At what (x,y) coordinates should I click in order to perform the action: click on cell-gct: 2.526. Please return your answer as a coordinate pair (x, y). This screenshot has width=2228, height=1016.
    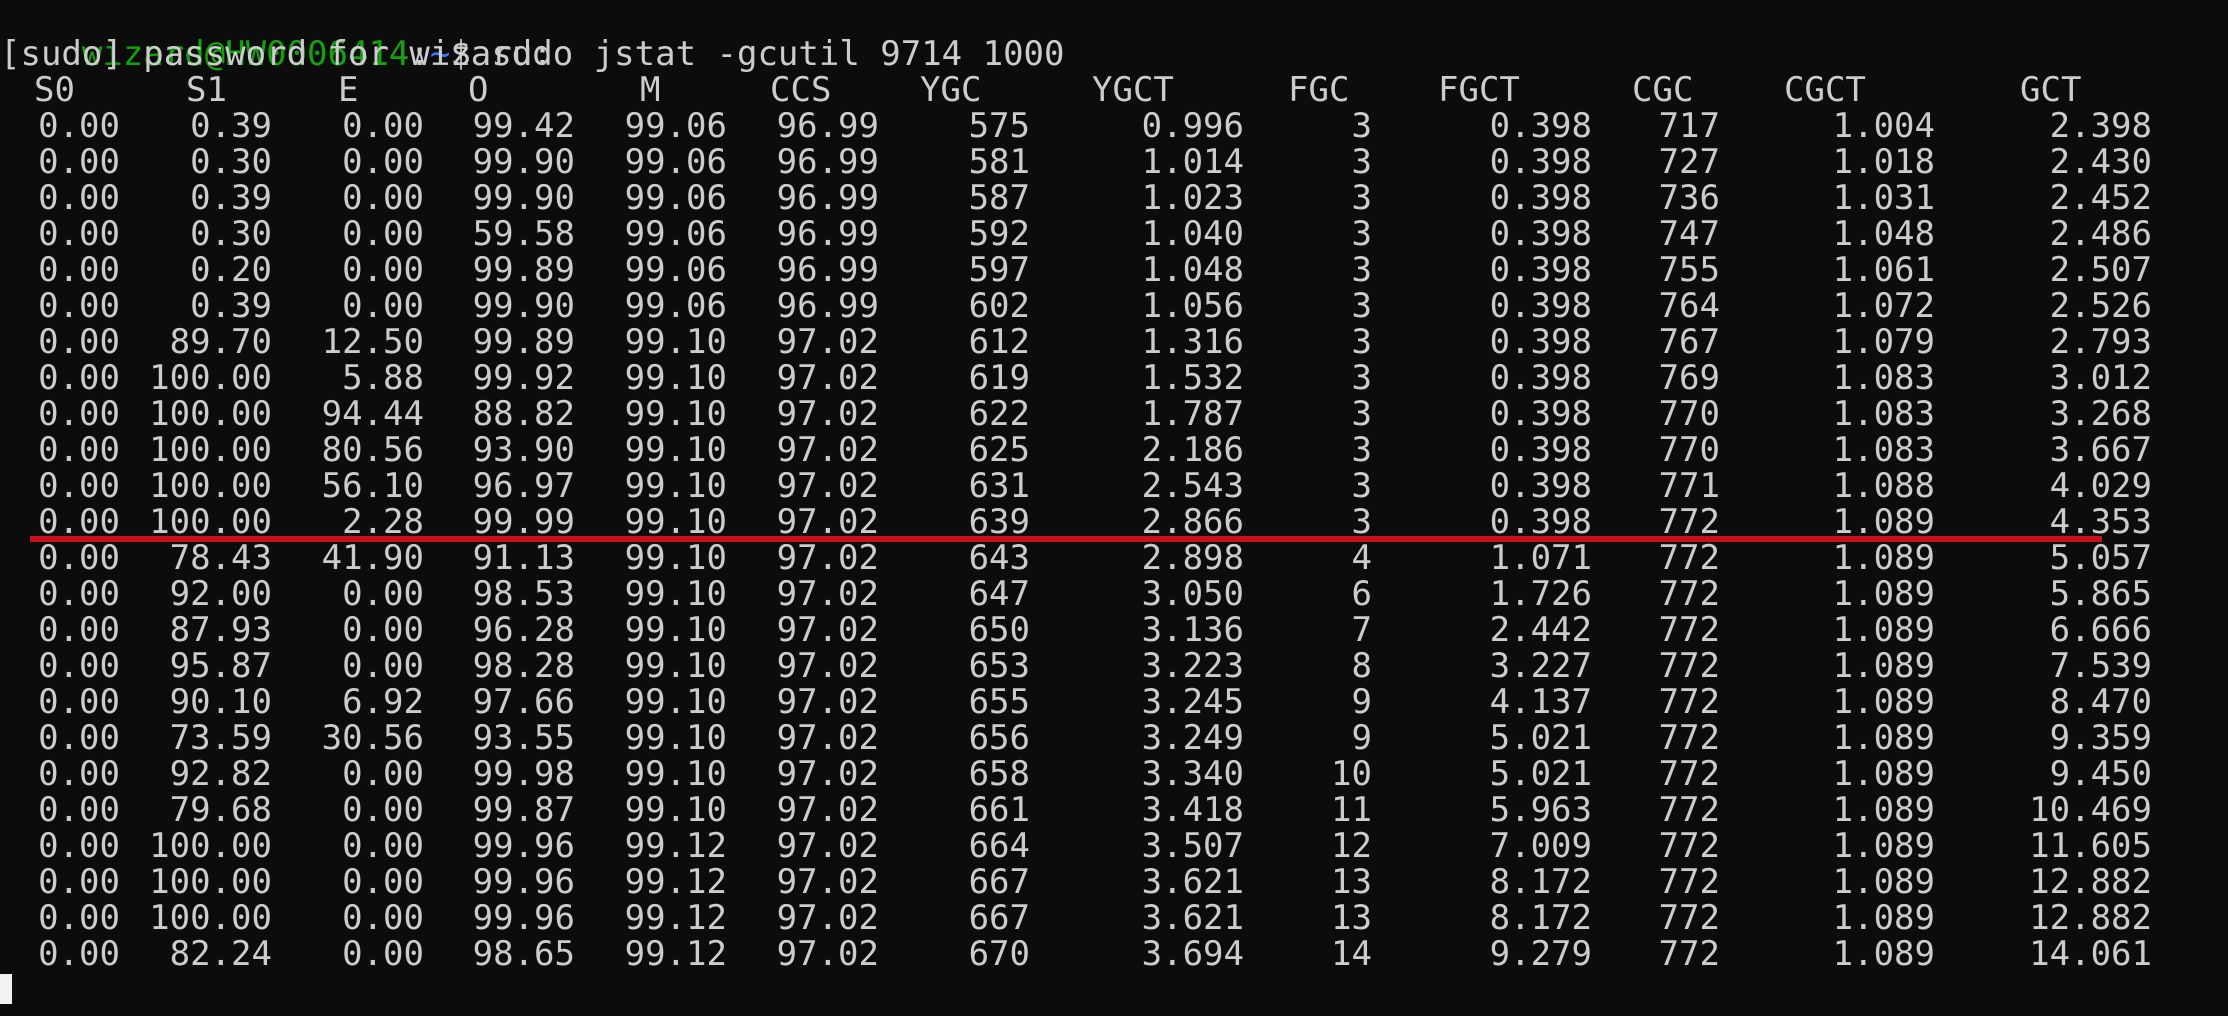
    Looking at the image, I should click on (2100, 306).